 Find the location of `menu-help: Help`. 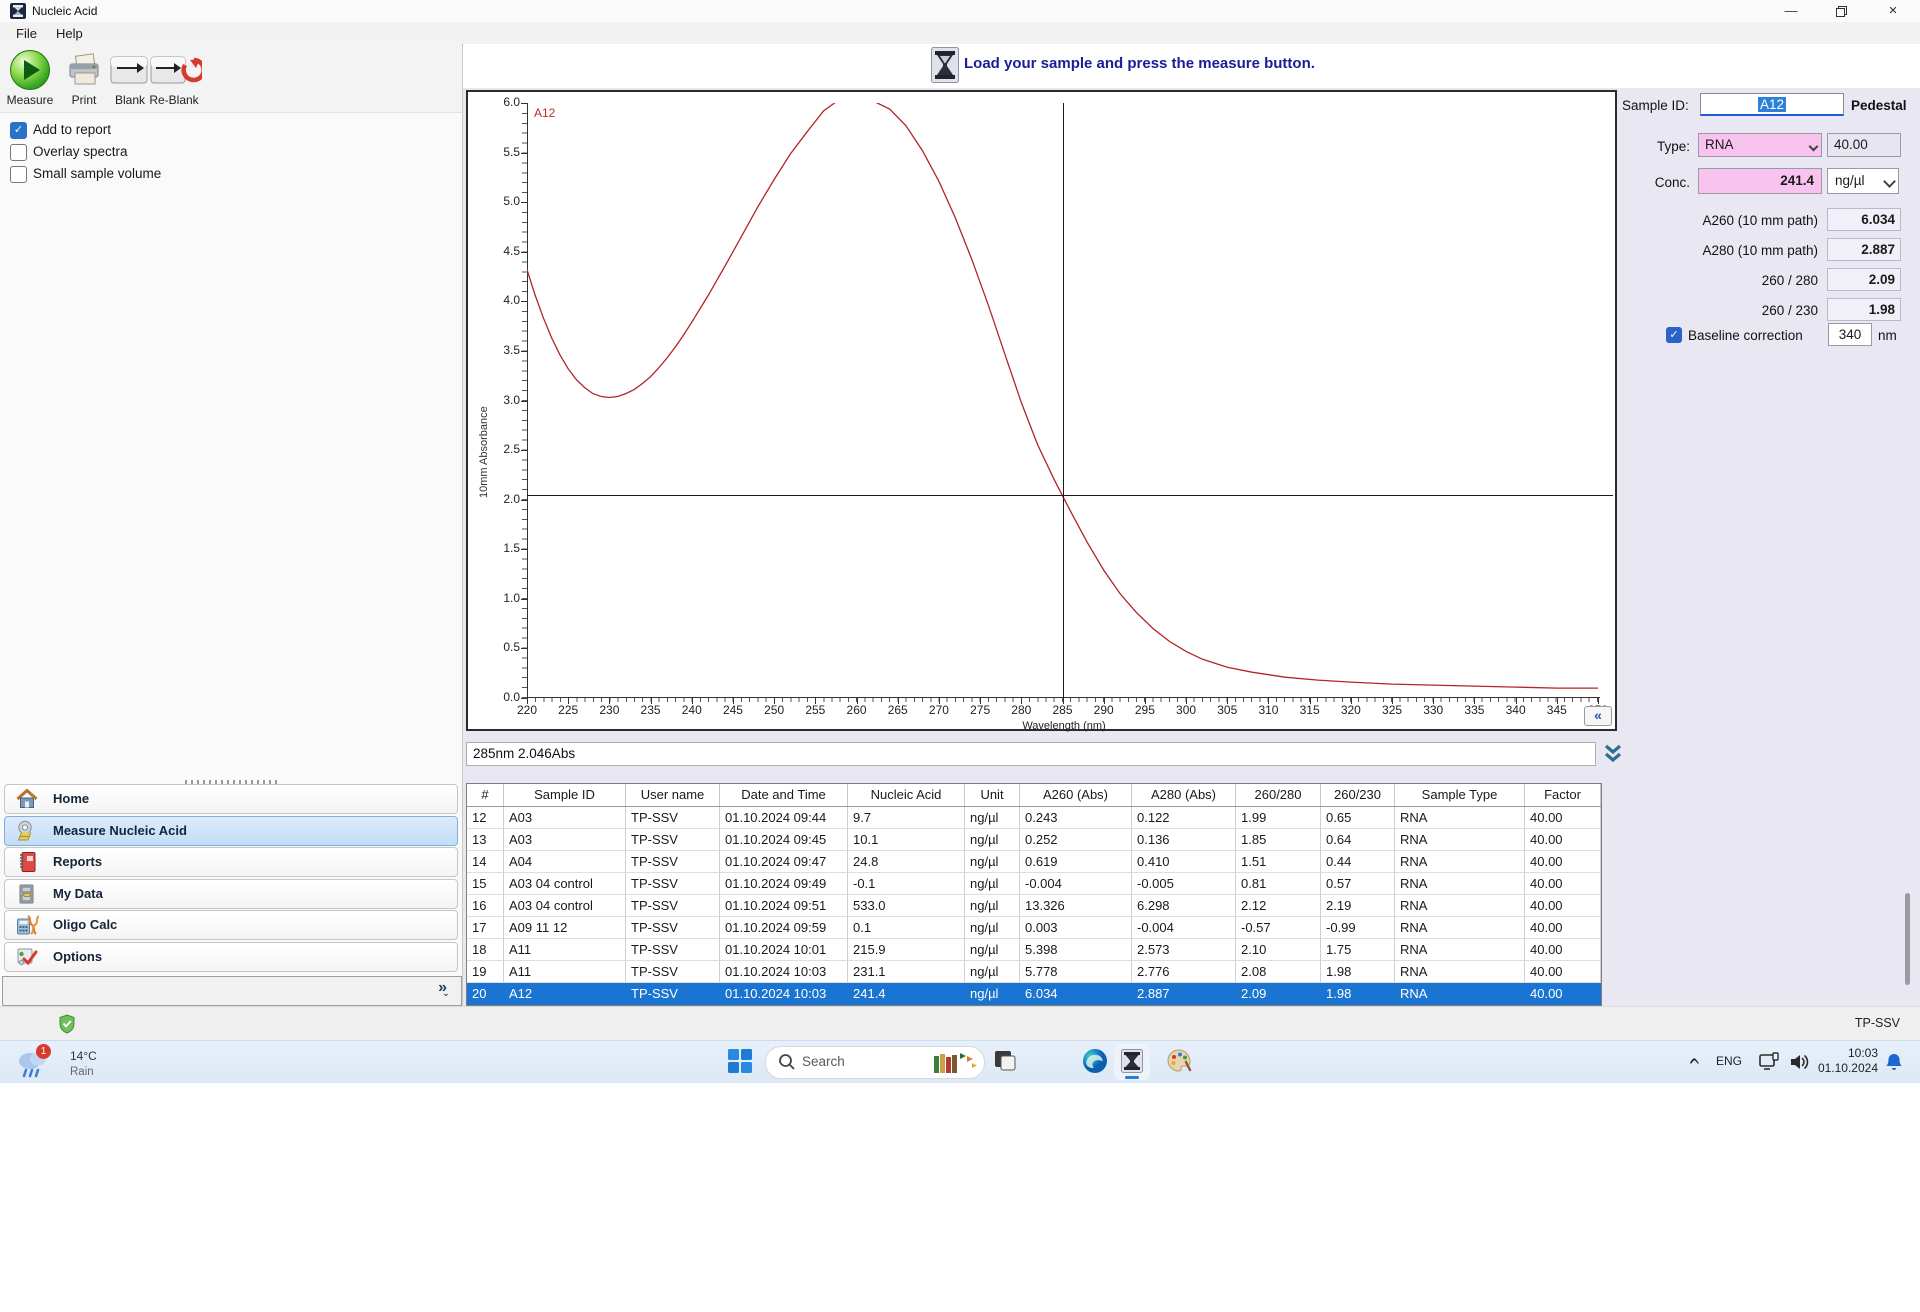

menu-help: Help is located at coordinates (69, 33).